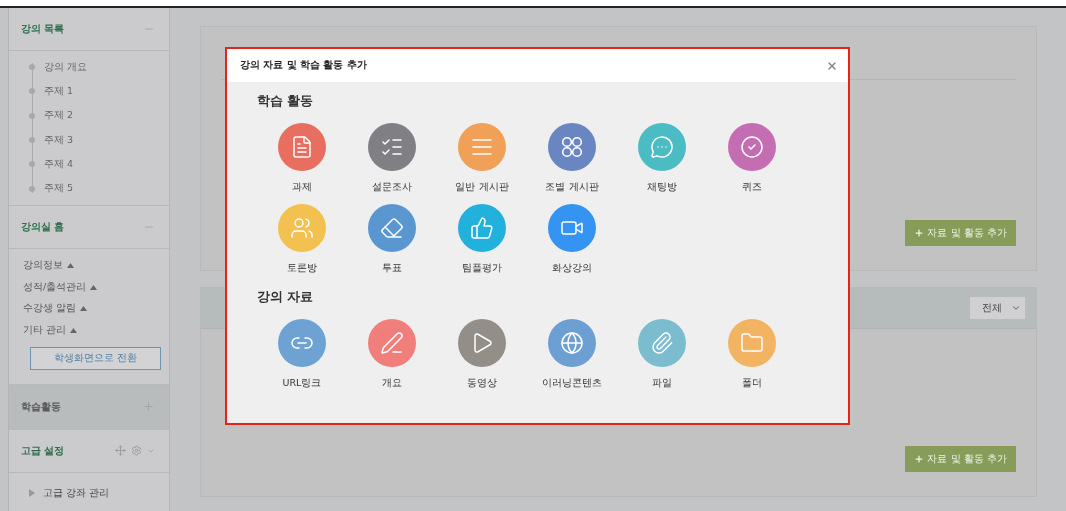  What do you see at coordinates (45, 330) in the screenshot?
I see `menu-item: 기타 관리` at bounding box center [45, 330].